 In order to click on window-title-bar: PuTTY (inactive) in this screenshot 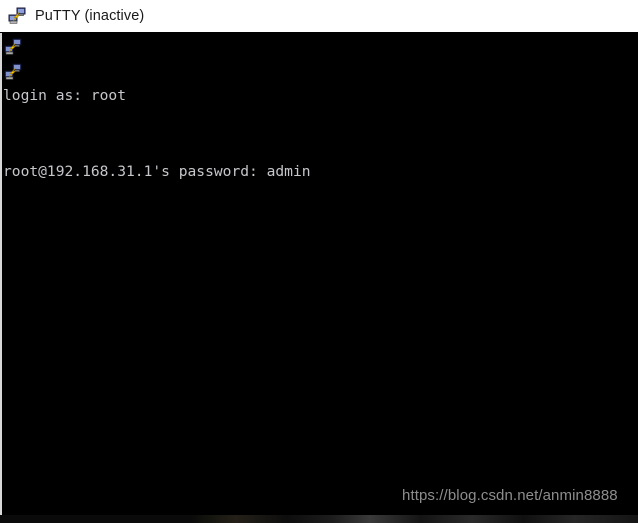, I will do `click(319, 16)`.